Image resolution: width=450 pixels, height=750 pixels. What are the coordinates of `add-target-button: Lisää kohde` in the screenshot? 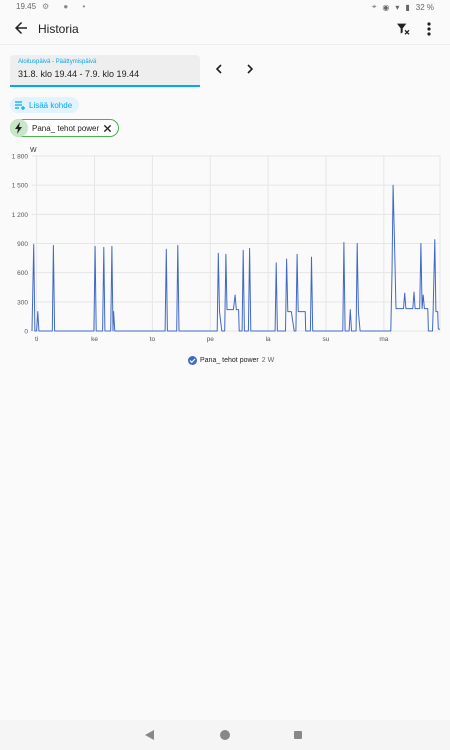 It's located at (45, 105).